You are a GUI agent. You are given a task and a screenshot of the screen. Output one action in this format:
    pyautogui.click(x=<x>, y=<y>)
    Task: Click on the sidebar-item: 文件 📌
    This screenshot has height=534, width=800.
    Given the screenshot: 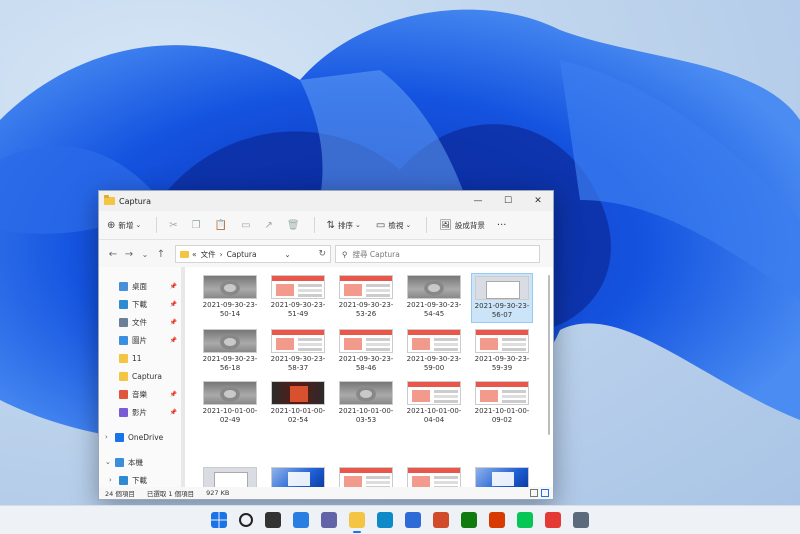 What is the action you would take?
    pyautogui.click(x=140, y=322)
    